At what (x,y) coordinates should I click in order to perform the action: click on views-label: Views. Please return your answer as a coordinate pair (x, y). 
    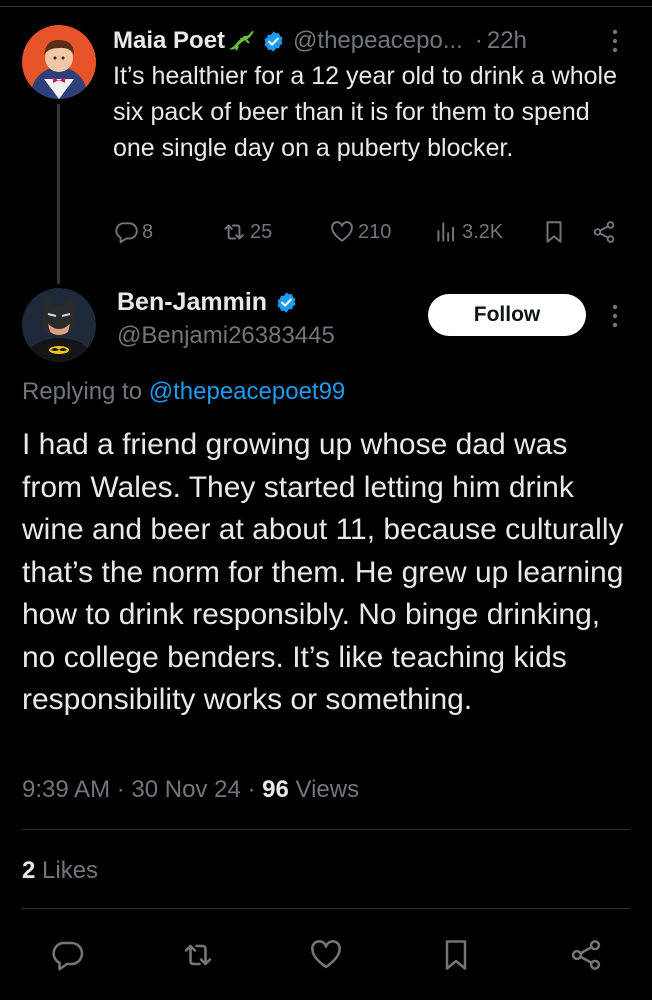
    Looking at the image, I should click on (324, 789).